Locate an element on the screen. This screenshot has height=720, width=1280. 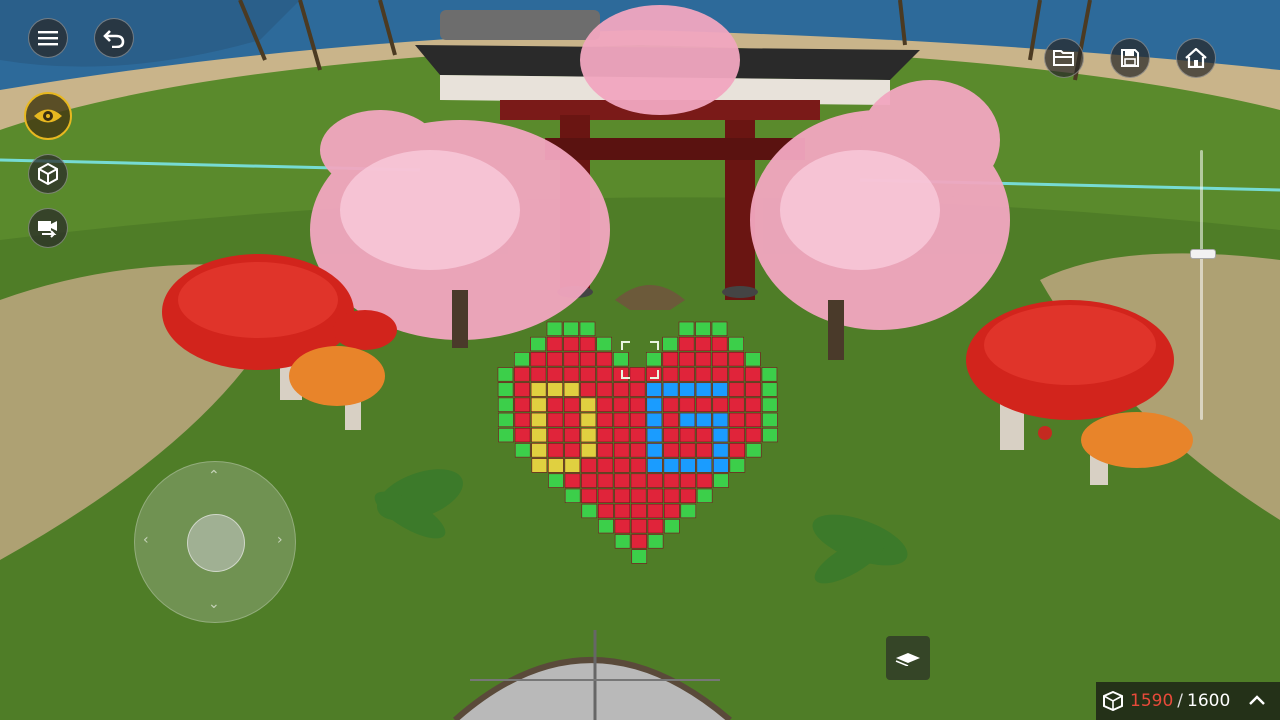
block-counter: 1590 / 1600 is located at coordinates (1188, 701).